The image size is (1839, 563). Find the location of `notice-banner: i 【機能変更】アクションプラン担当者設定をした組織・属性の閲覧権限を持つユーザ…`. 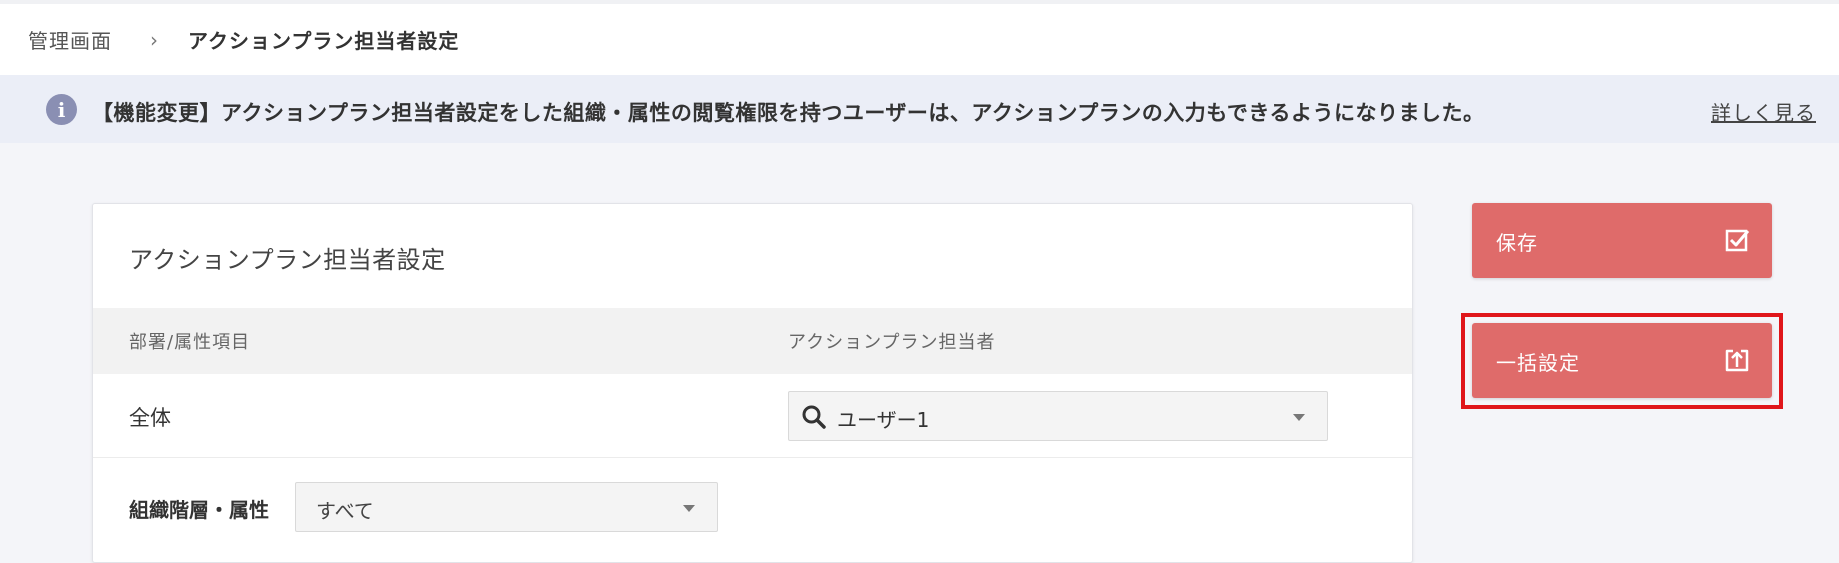

notice-banner: i 【機能変更】アクションプラン担当者設定をした組織・属性の閲覧権限を持つユーザ… is located at coordinates (919, 109).